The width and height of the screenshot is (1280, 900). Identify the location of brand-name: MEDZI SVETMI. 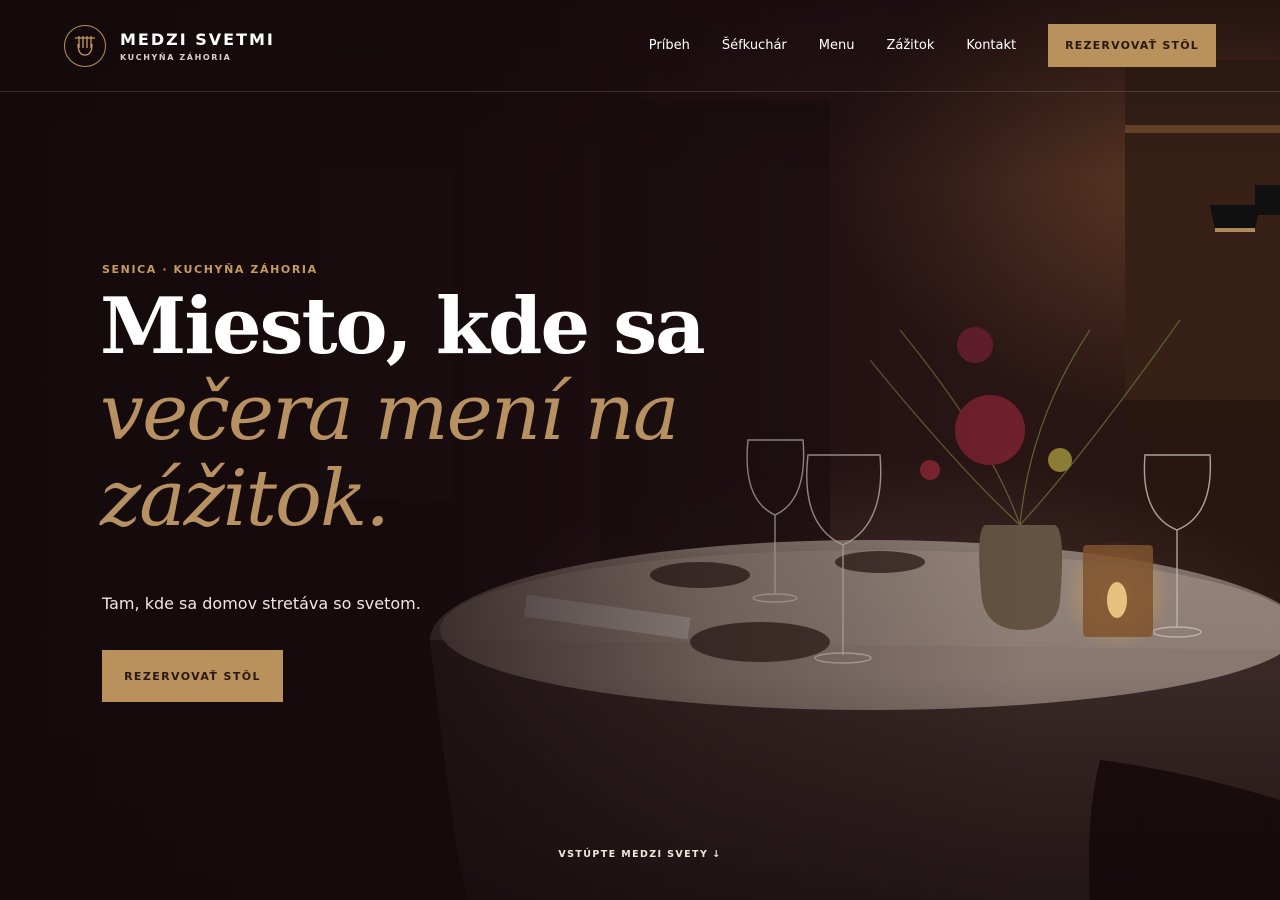
(197, 39).